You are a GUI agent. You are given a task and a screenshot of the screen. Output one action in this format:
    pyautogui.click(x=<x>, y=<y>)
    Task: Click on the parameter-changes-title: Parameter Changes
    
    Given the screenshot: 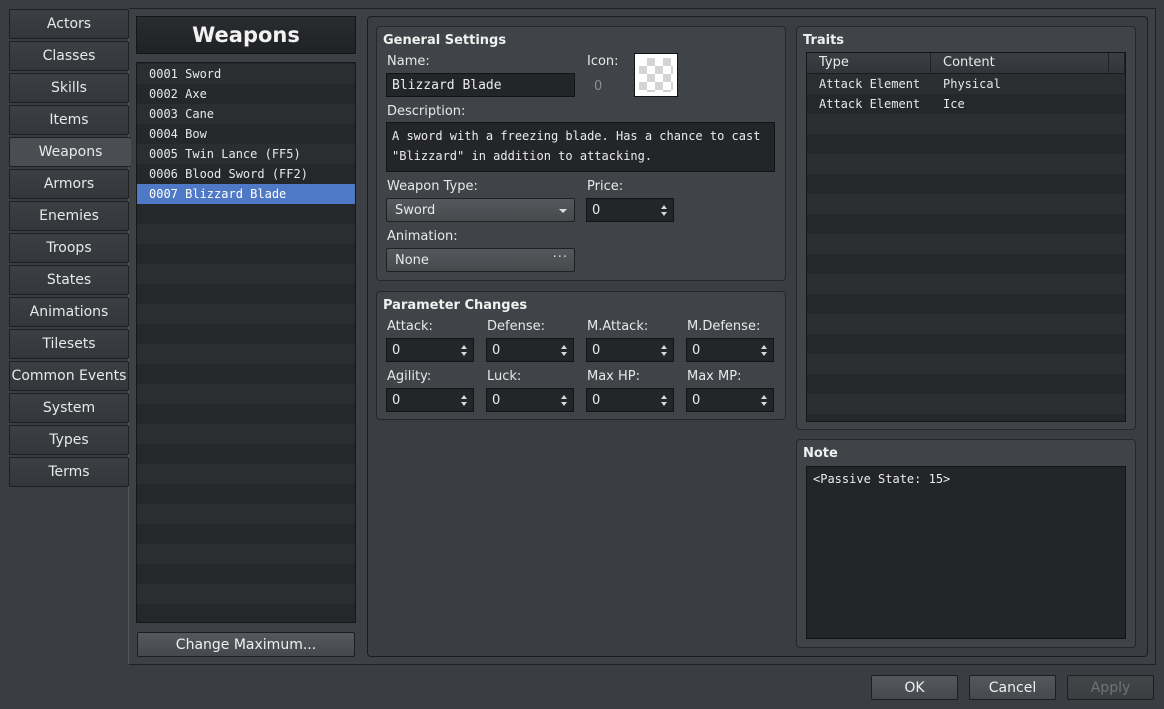 What is the action you would take?
    pyautogui.click(x=455, y=305)
    